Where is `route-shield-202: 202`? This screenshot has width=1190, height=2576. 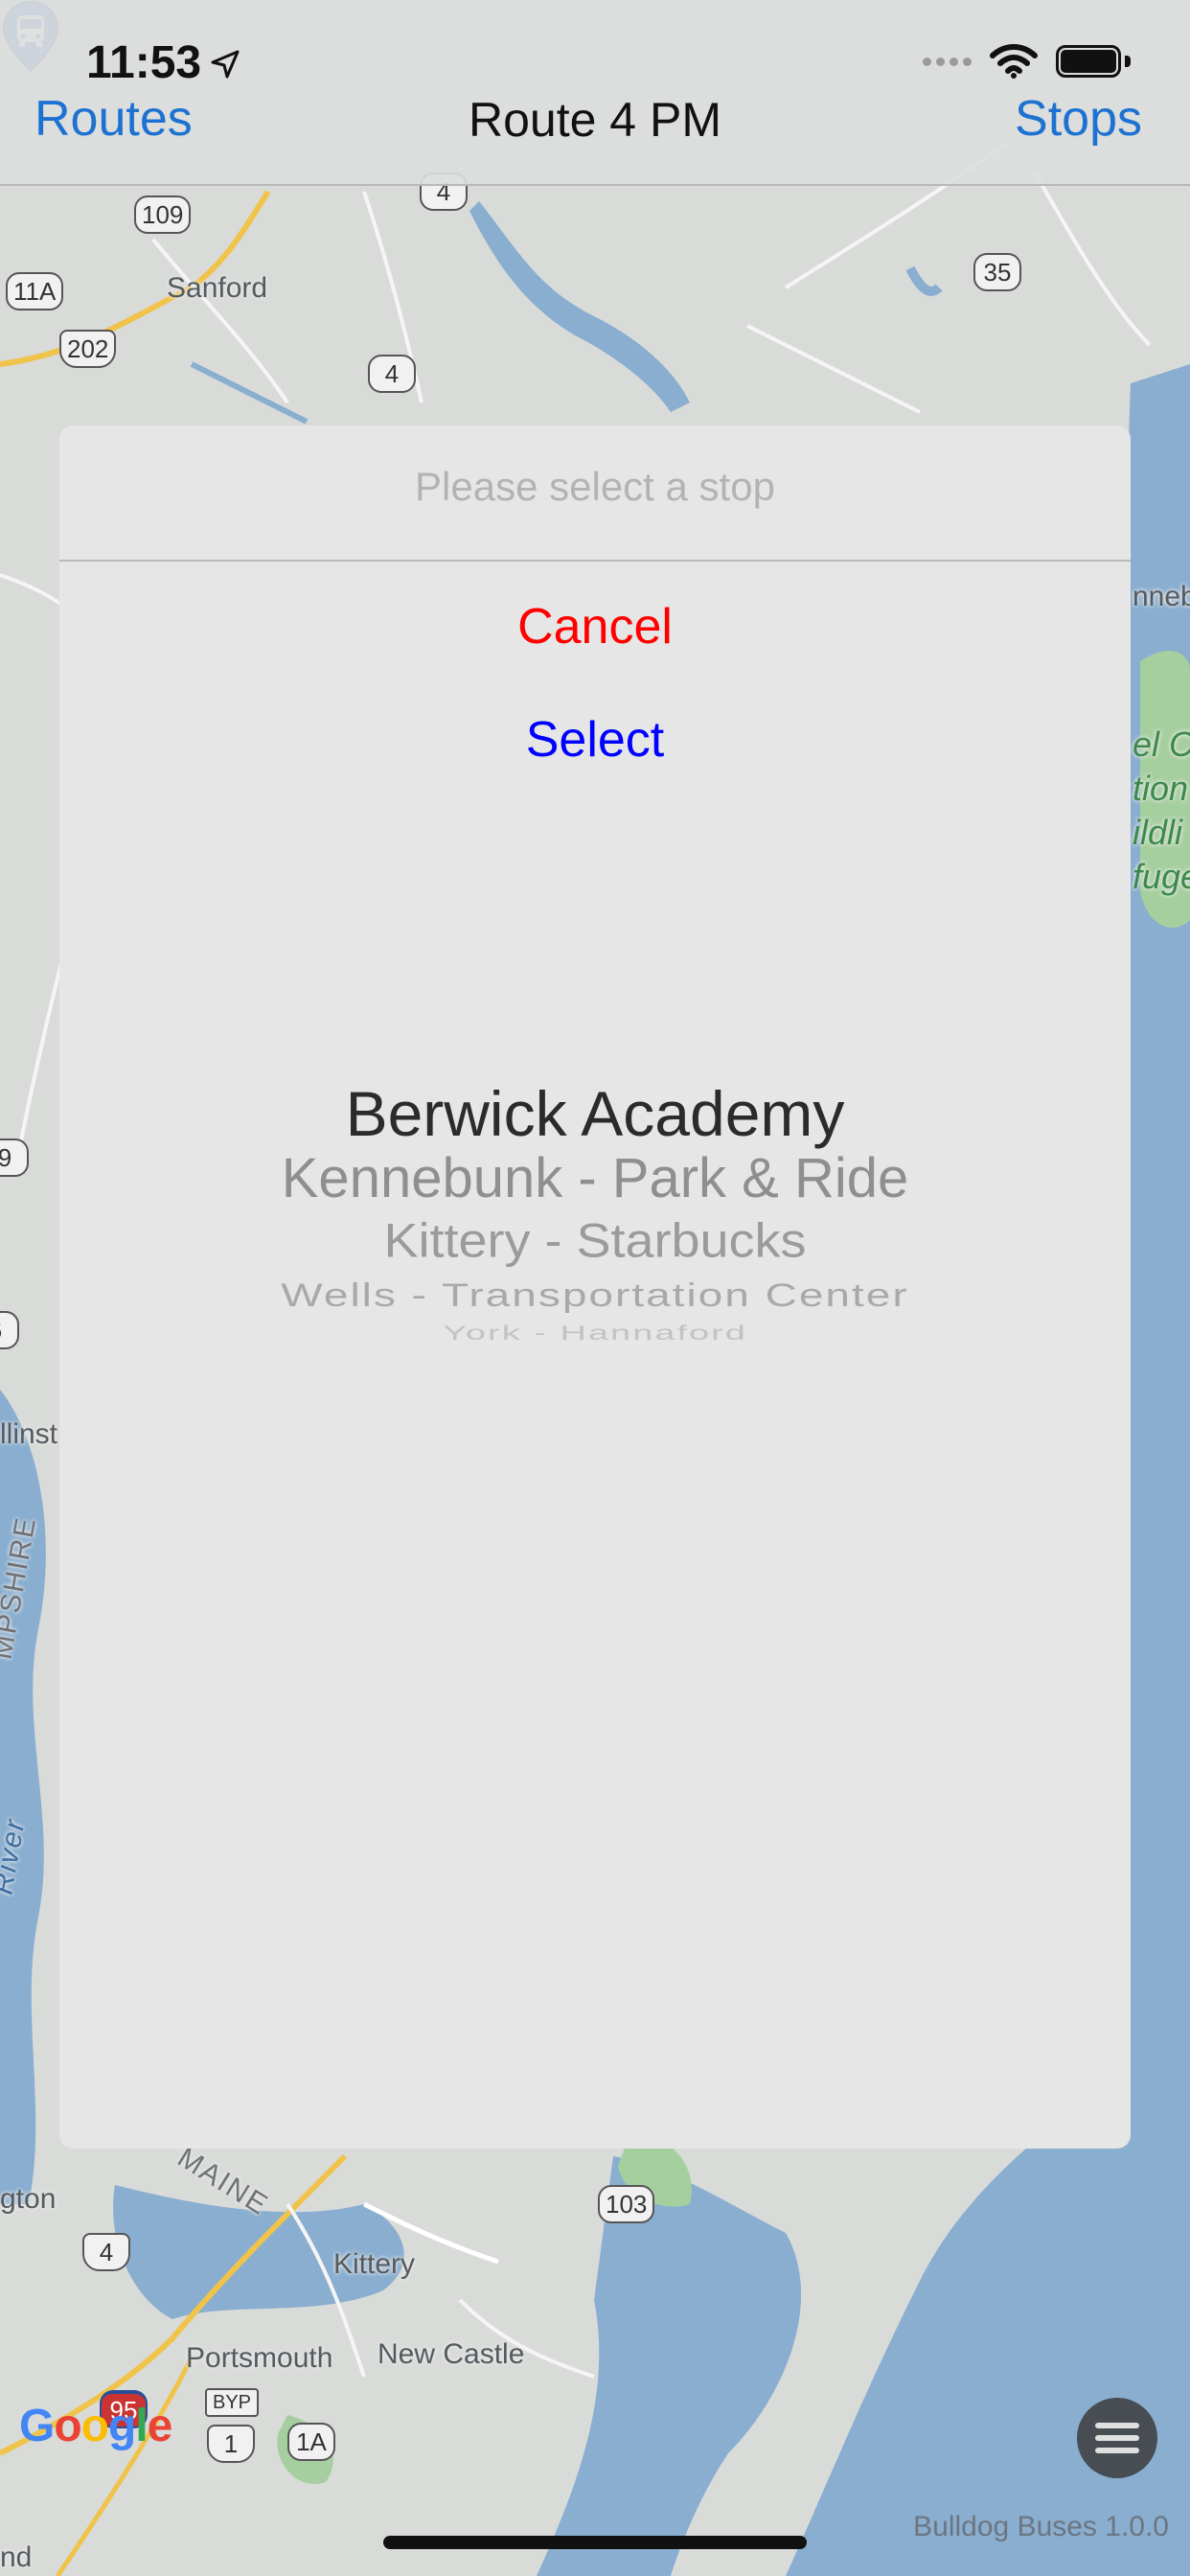 route-shield-202: 202 is located at coordinates (88, 349).